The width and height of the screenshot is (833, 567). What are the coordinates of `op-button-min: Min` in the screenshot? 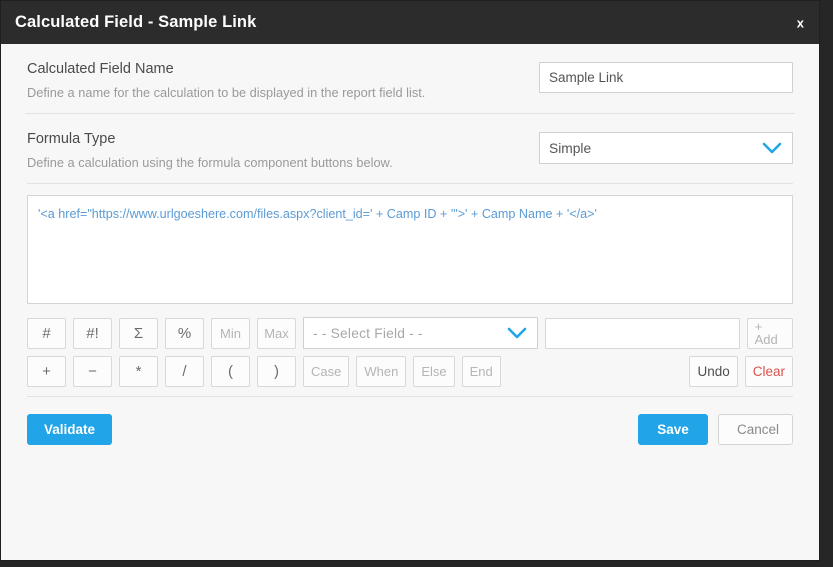 It's located at (230, 333).